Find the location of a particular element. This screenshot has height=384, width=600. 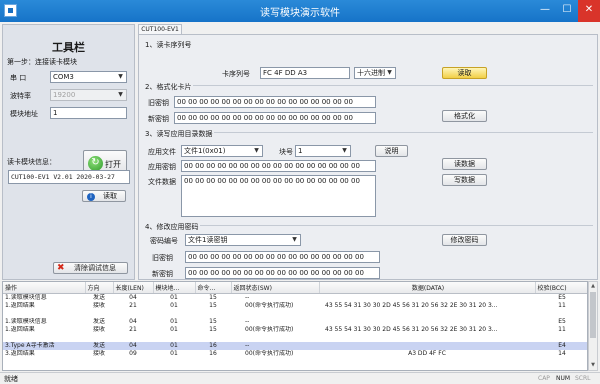

scroll-thumb is located at coordinates (593, 315).